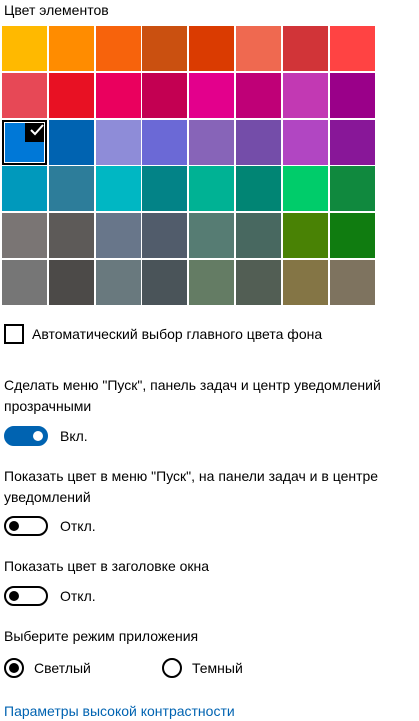 Image resolution: width=419 pixels, height=721 pixels. What do you see at coordinates (101, 636) in the screenshot?
I see `app-mode-label: Выберите режим приложения` at bounding box center [101, 636].